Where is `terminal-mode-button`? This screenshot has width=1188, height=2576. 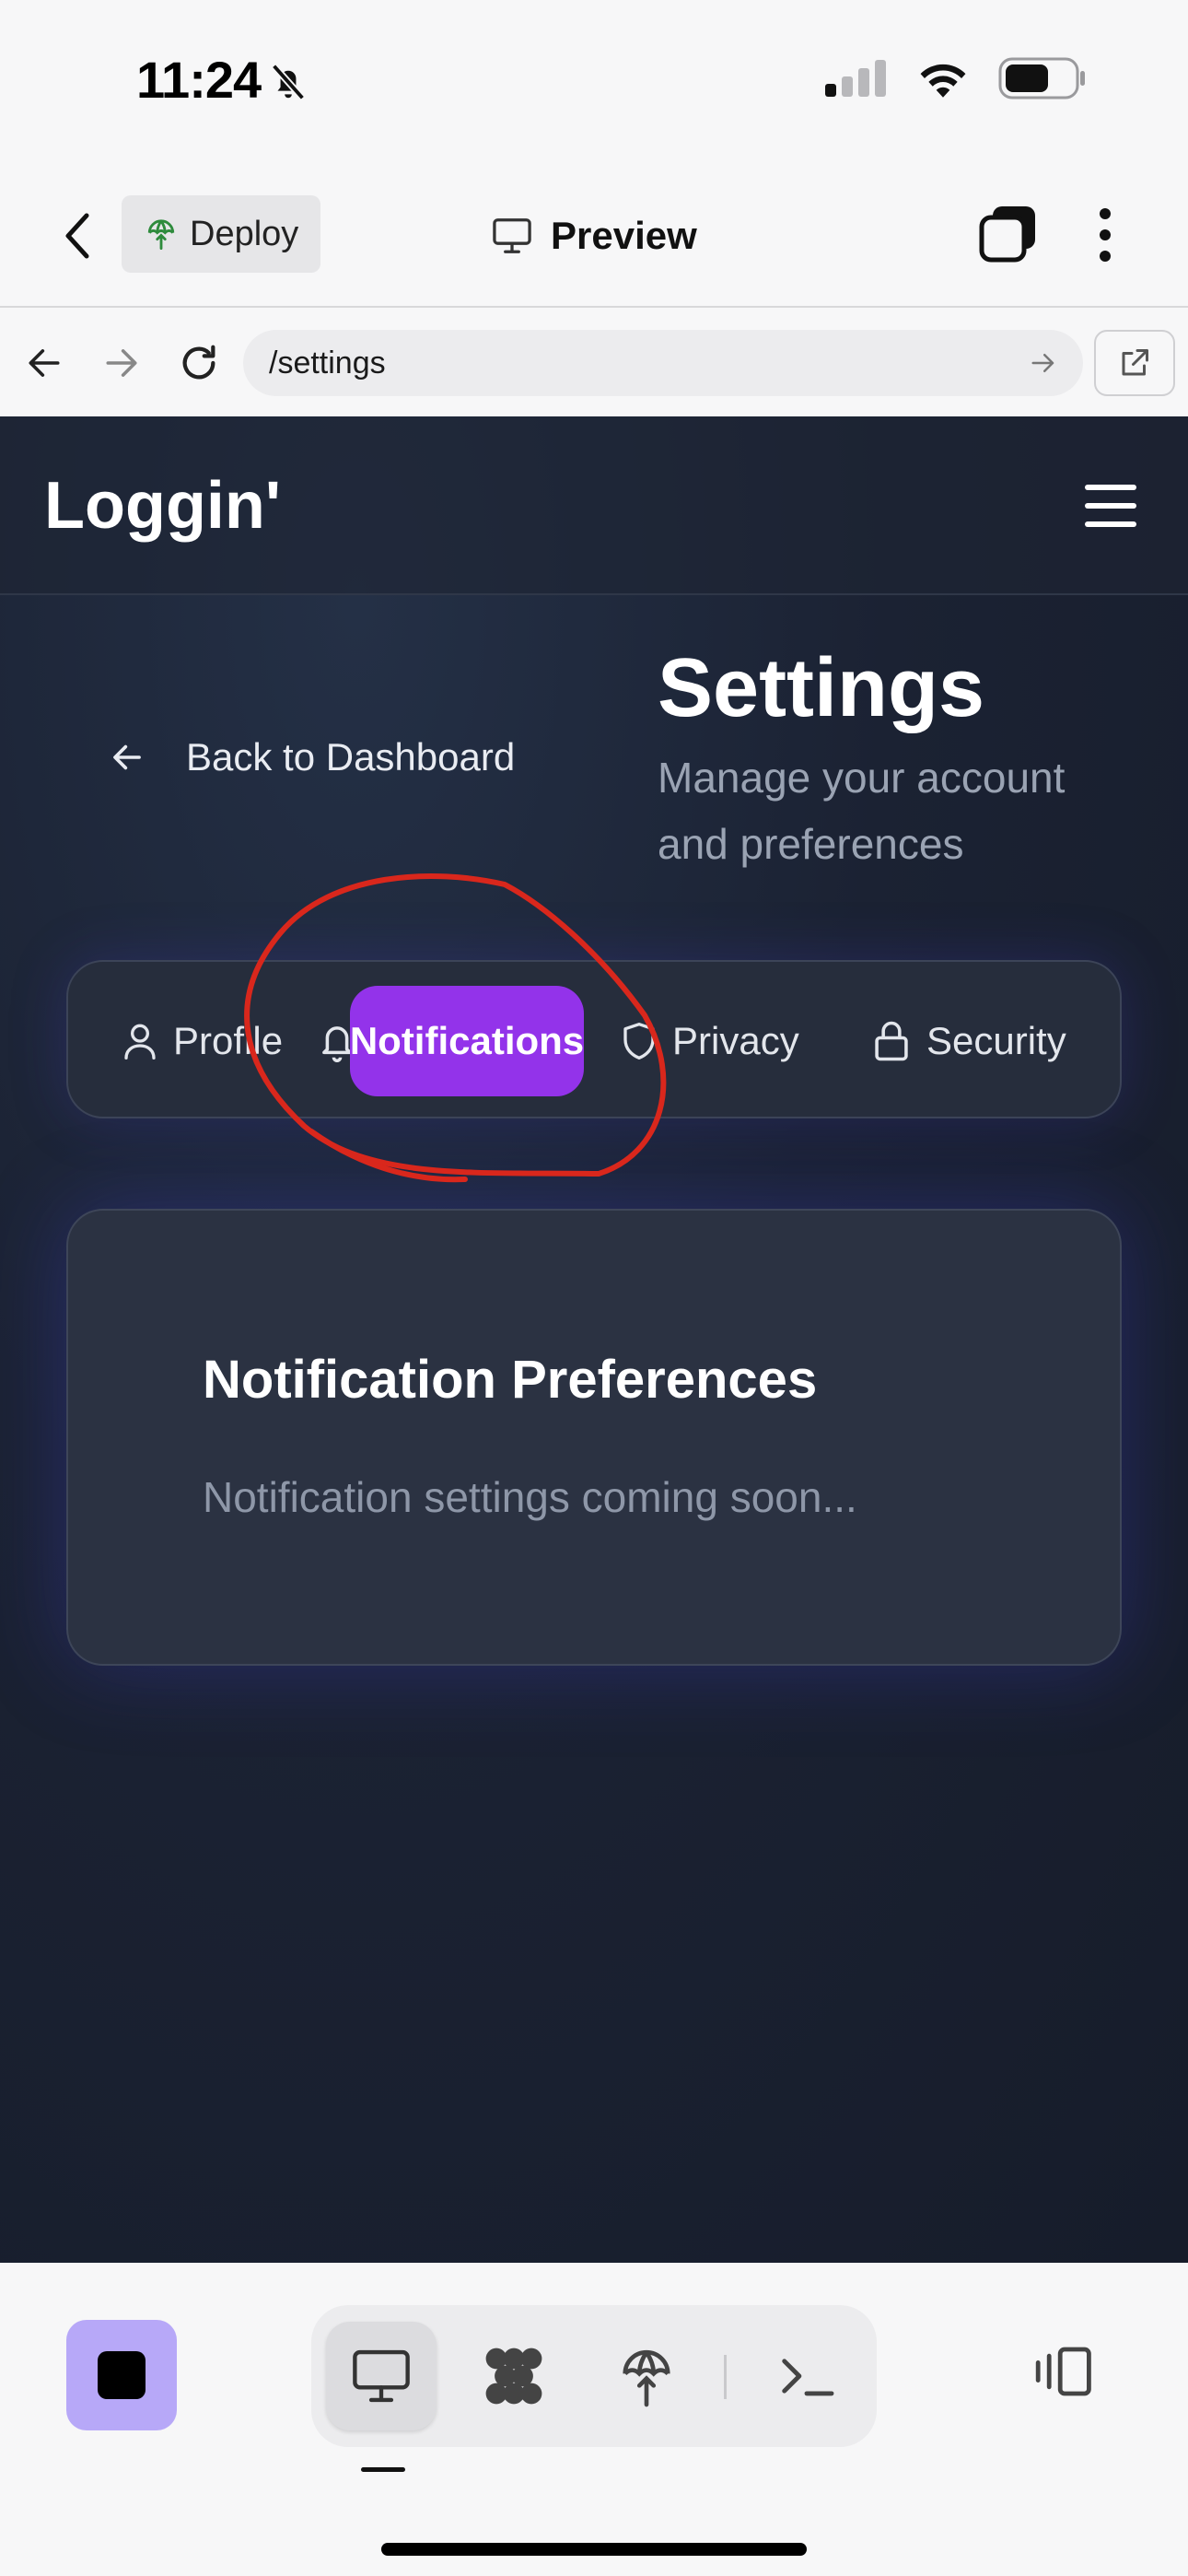
terminal-mode-button is located at coordinates (806, 2376).